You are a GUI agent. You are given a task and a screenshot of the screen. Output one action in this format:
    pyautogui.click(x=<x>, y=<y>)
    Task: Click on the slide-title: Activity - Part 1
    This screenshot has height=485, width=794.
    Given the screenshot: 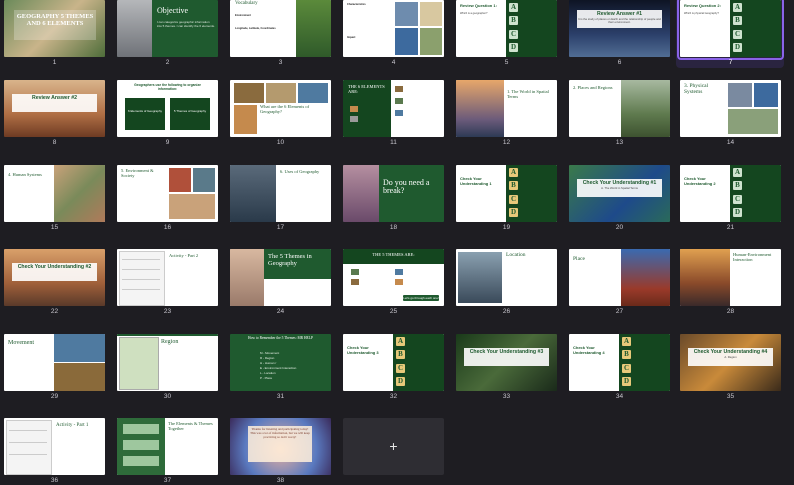 What is the action you would take?
    pyautogui.click(x=72, y=425)
    